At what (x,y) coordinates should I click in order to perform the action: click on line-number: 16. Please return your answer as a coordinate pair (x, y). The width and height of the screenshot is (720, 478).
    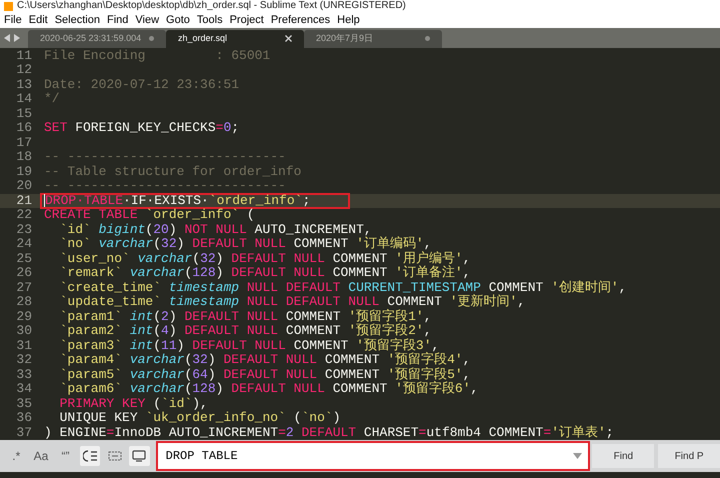
    Looking at the image, I should click on (23, 128).